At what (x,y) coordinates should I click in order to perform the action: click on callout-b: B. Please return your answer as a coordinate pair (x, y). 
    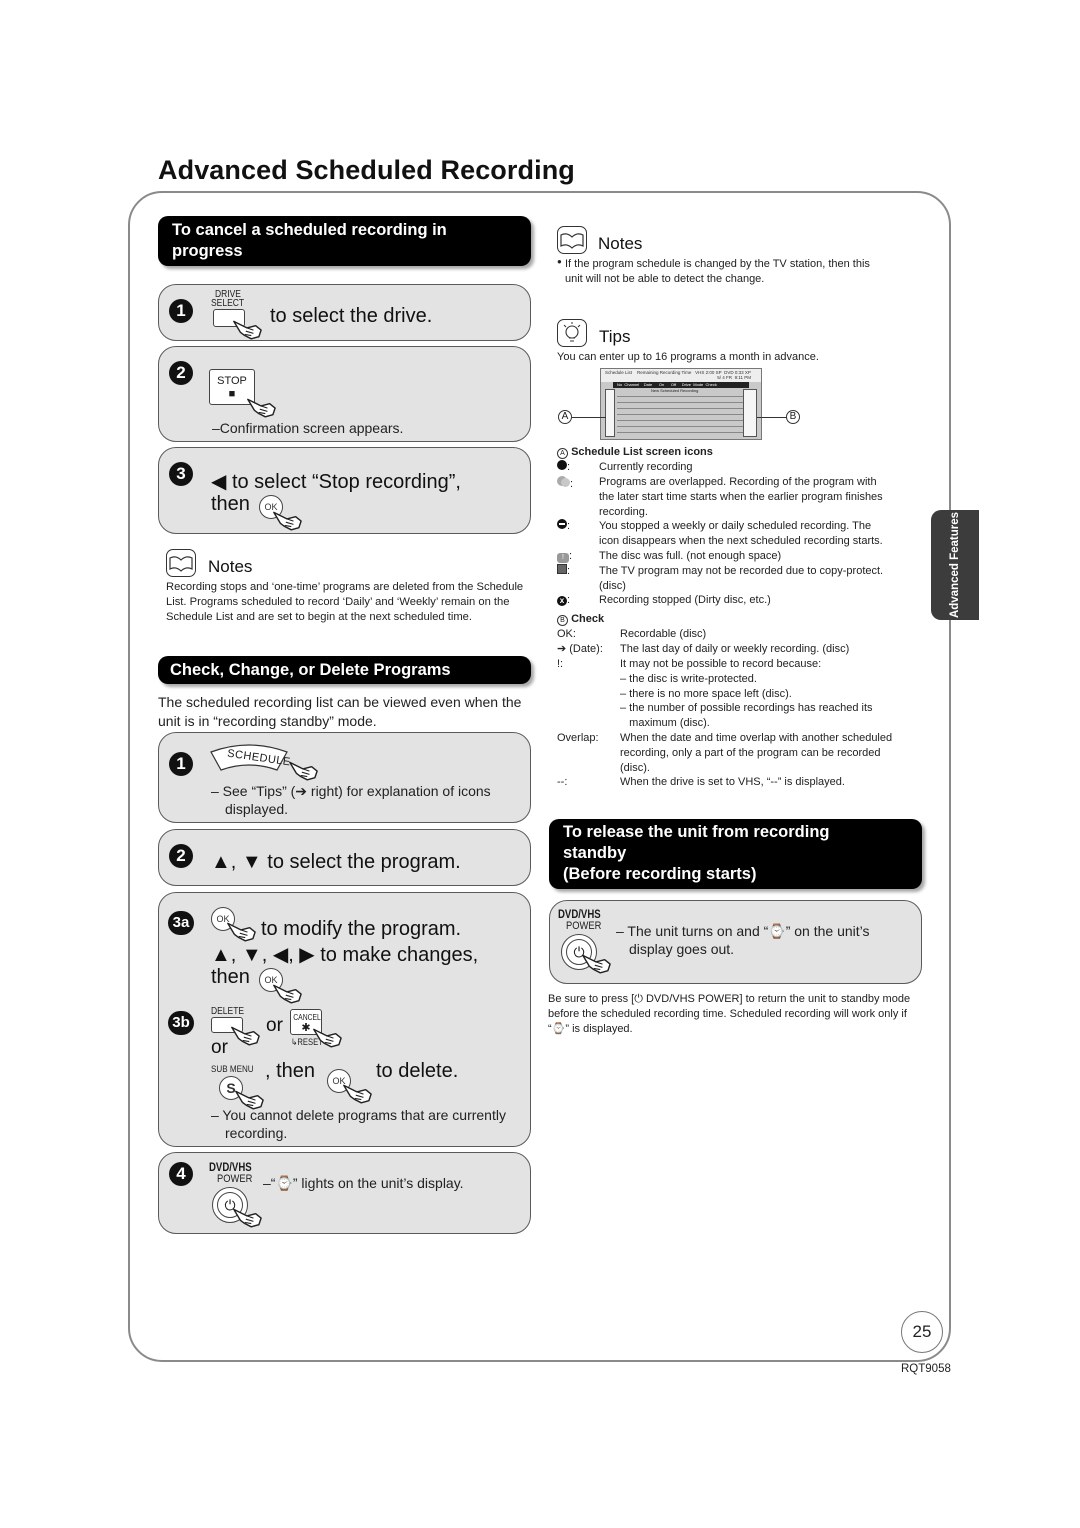
    Looking at the image, I should click on (793, 417).